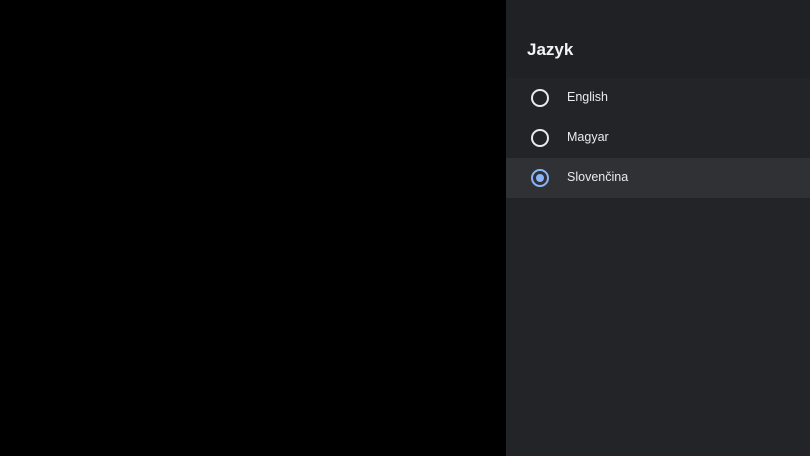 The image size is (810, 456). I want to click on language-option-magyar: Magyar, so click(658, 138).